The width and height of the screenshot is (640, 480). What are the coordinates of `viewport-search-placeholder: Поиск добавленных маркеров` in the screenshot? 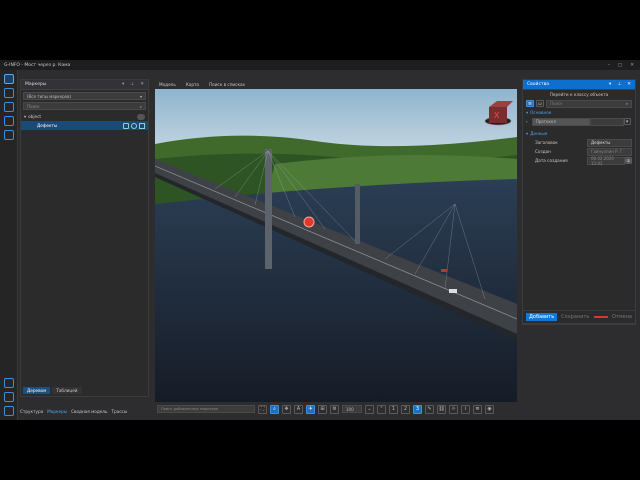 It's located at (190, 409).